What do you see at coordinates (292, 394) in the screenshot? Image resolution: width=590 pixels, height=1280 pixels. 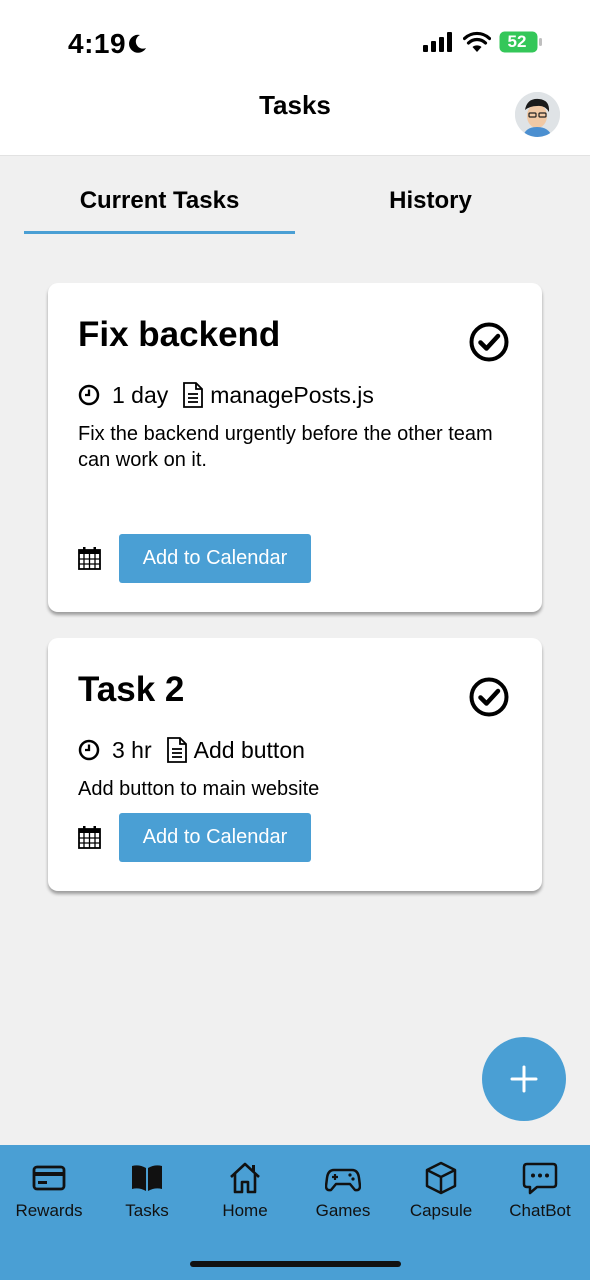 I see `task-file: managePosts.js` at bounding box center [292, 394].